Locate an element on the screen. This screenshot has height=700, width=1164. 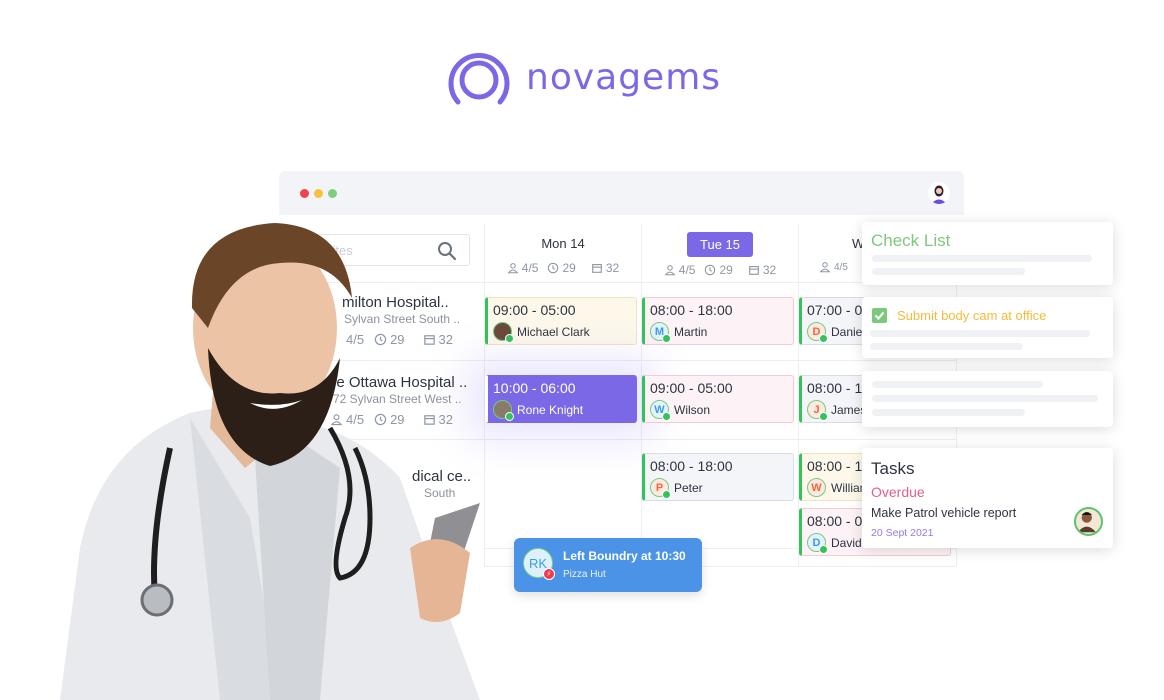
alert-badge-icon: ⚡ is located at coordinates (549, 574).